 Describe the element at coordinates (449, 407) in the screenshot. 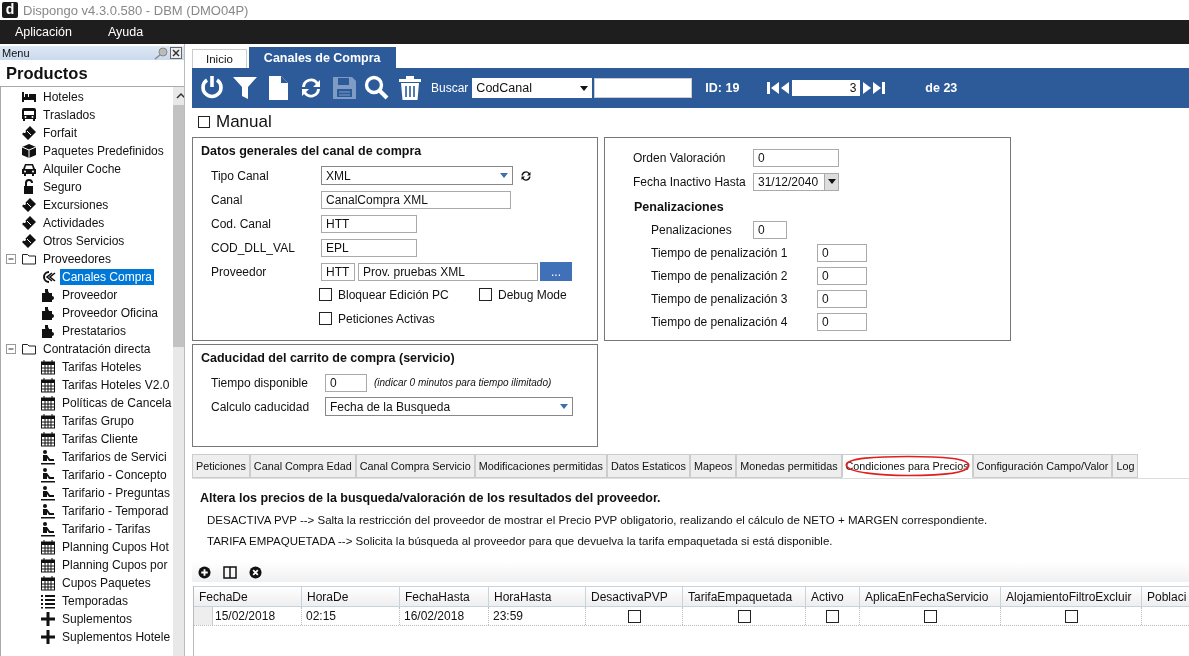

I see `dropdown-field: Fecha de la Busqueda` at that location.